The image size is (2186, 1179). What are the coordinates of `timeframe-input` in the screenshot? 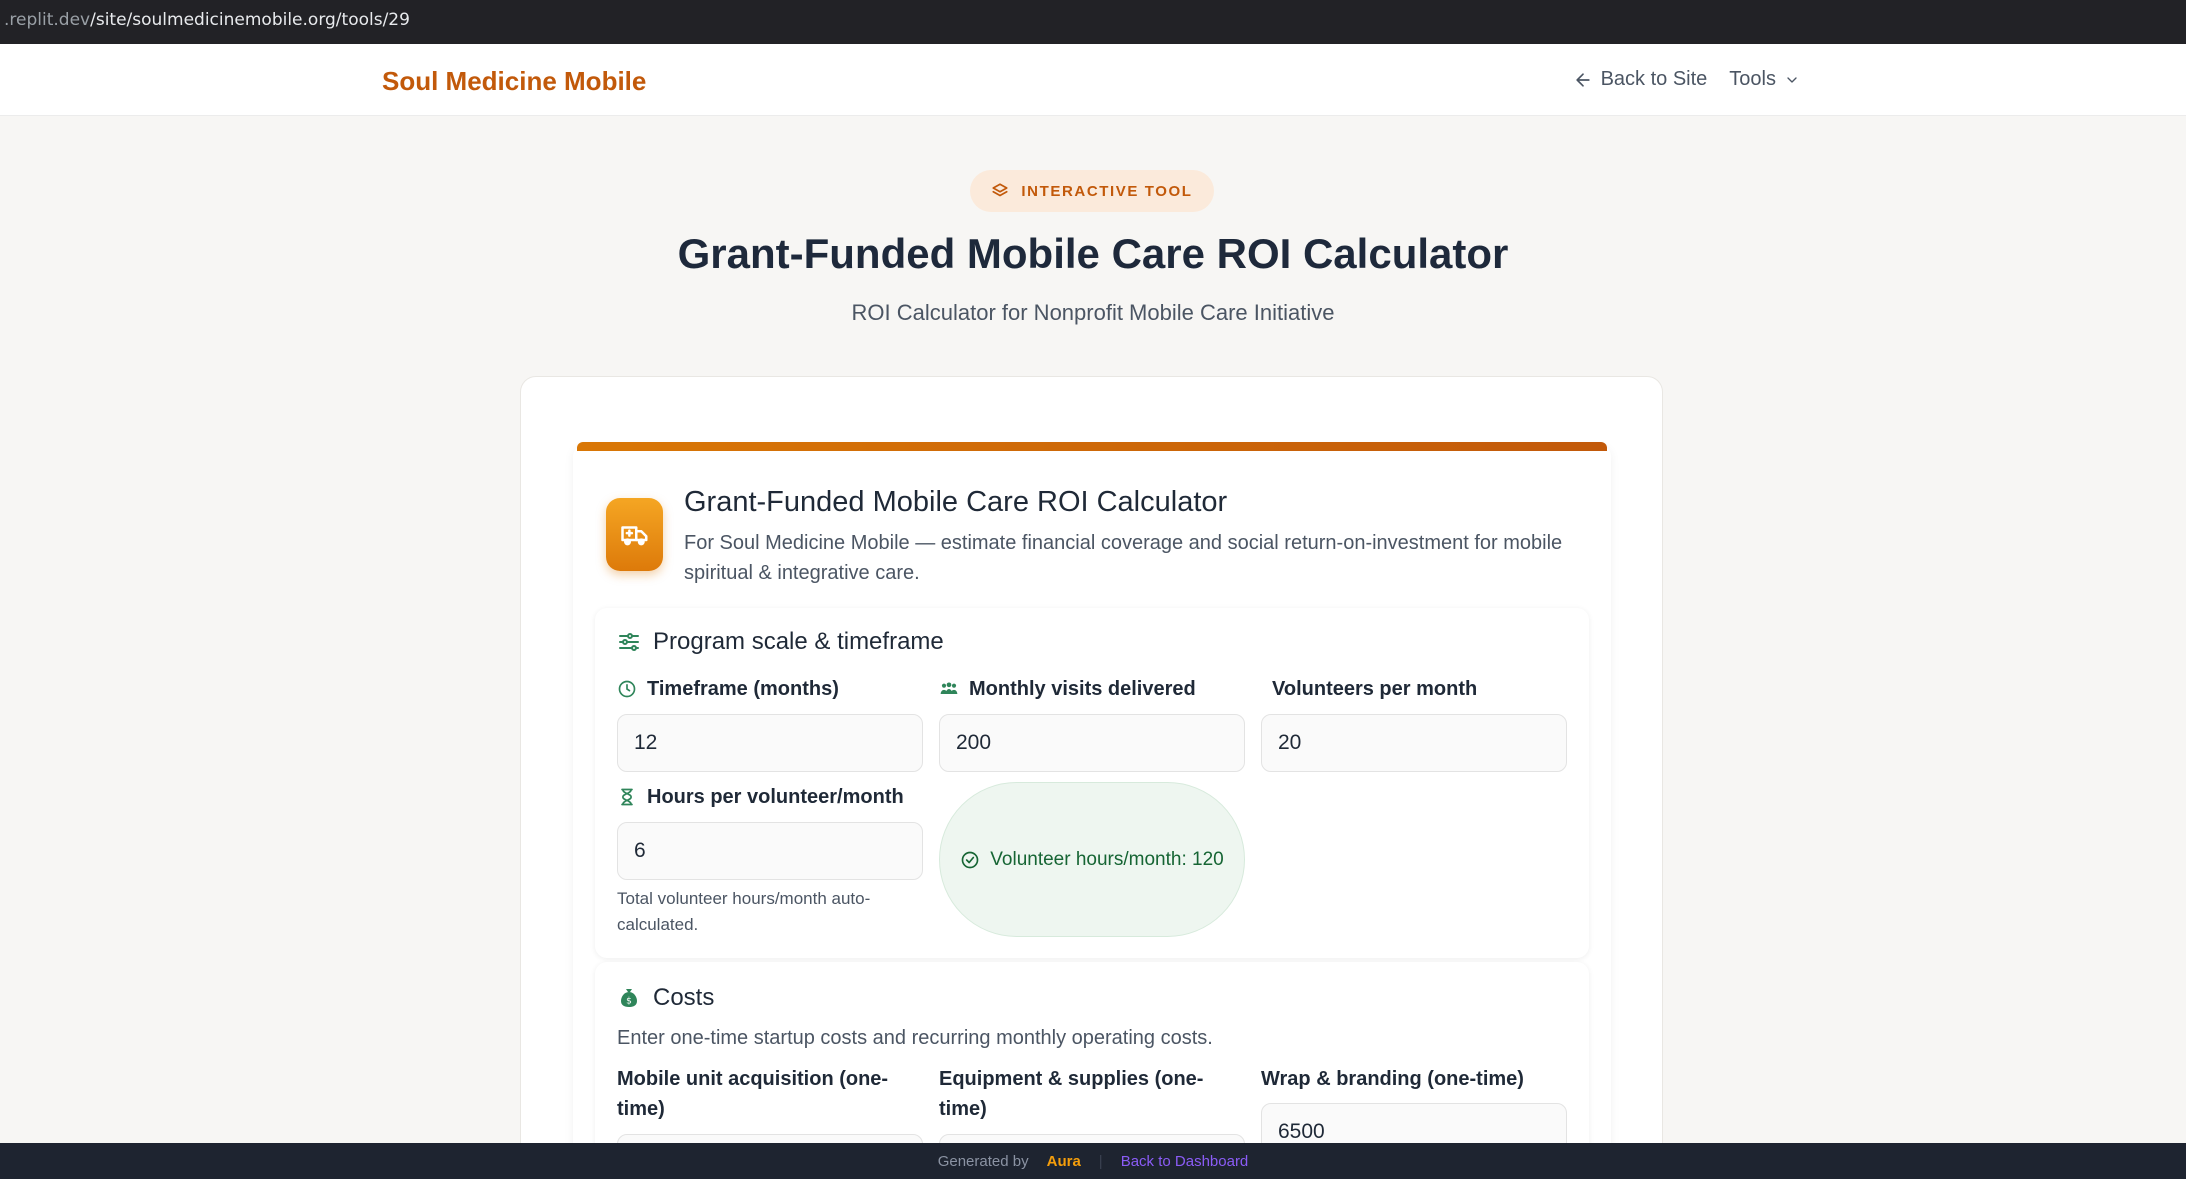 It's located at (770, 743).